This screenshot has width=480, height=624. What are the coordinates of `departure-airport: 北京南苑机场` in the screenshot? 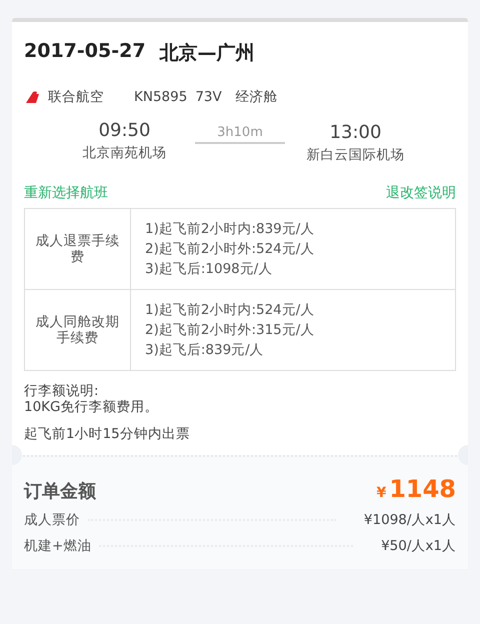 It's located at (124, 153).